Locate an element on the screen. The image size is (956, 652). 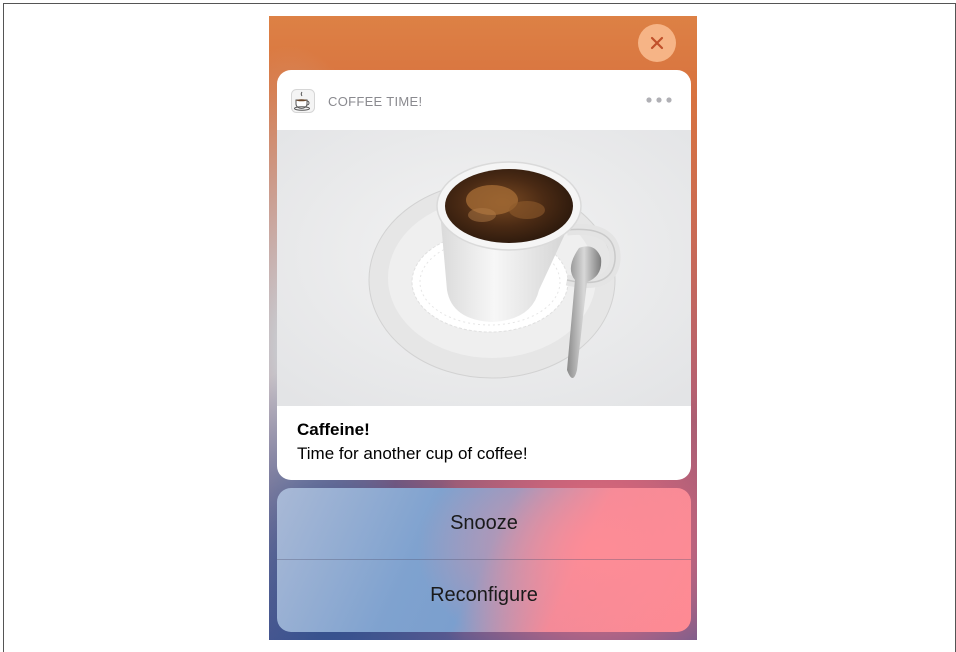
close-icon is located at coordinates (657, 43).